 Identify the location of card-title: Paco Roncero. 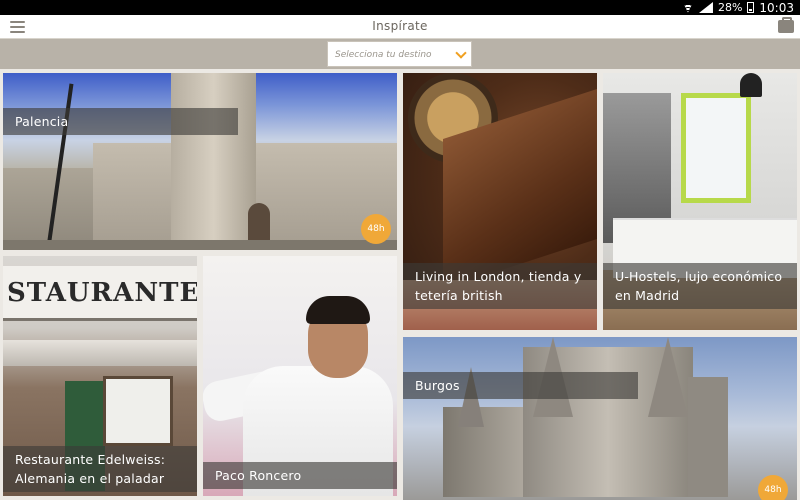
(258, 475).